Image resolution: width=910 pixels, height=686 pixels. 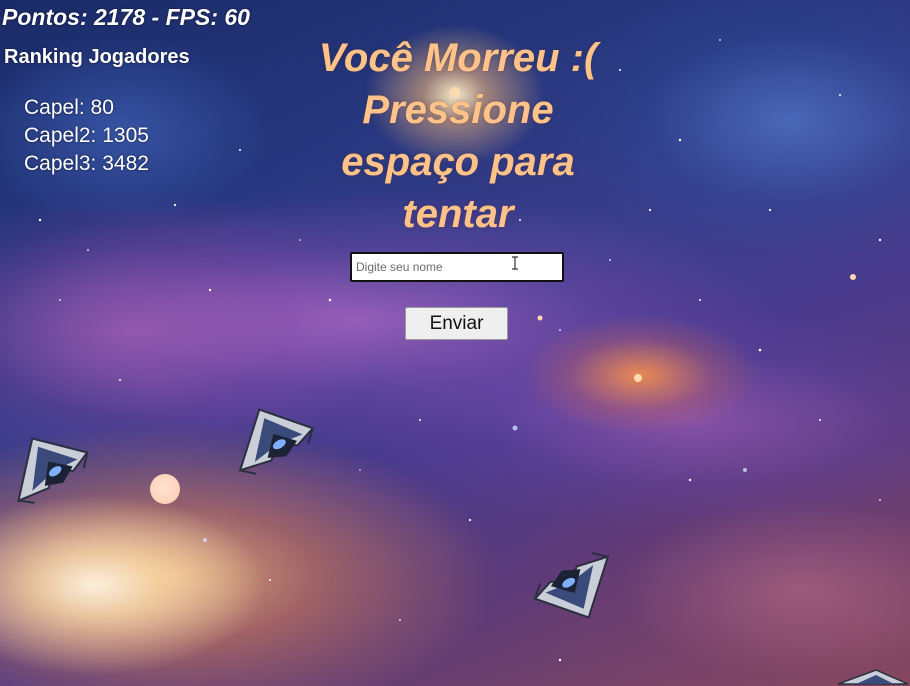 I want to click on player-name-input, so click(x=457, y=267).